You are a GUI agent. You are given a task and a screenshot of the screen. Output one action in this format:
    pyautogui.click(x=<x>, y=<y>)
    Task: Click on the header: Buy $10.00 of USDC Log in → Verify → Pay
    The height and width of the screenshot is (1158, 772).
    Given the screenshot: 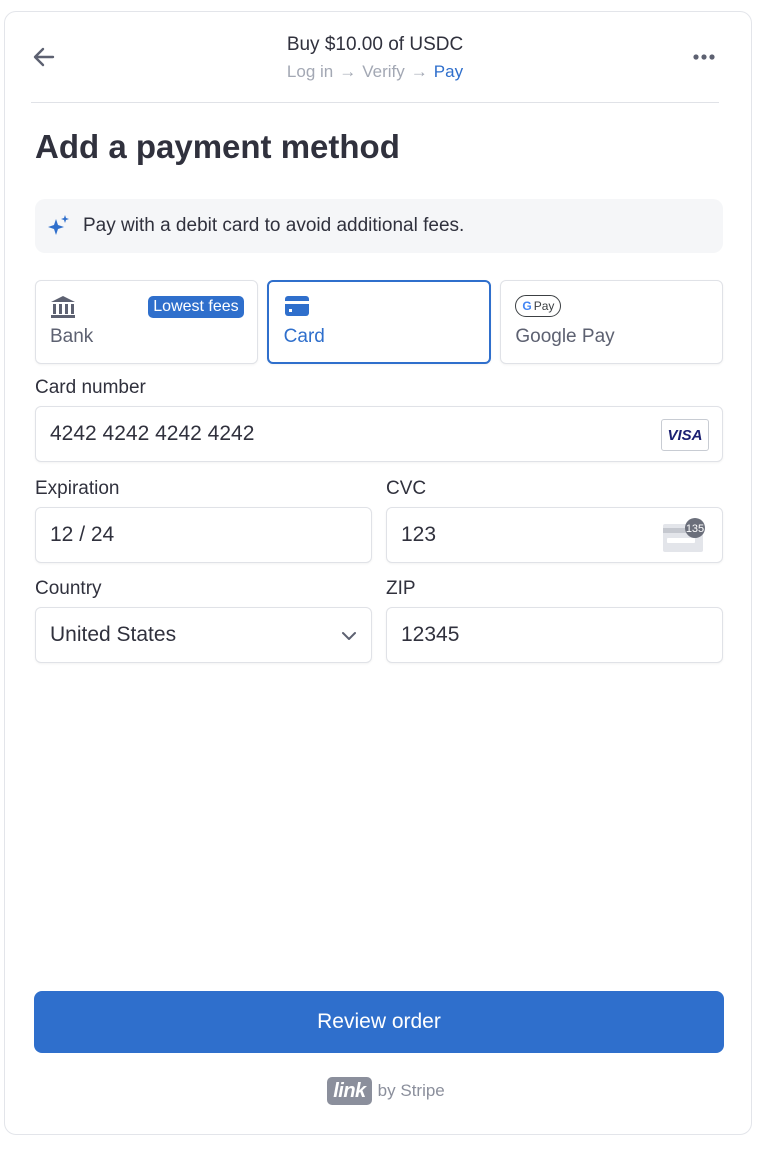 What is the action you would take?
    pyautogui.click(x=375, y=62)
    